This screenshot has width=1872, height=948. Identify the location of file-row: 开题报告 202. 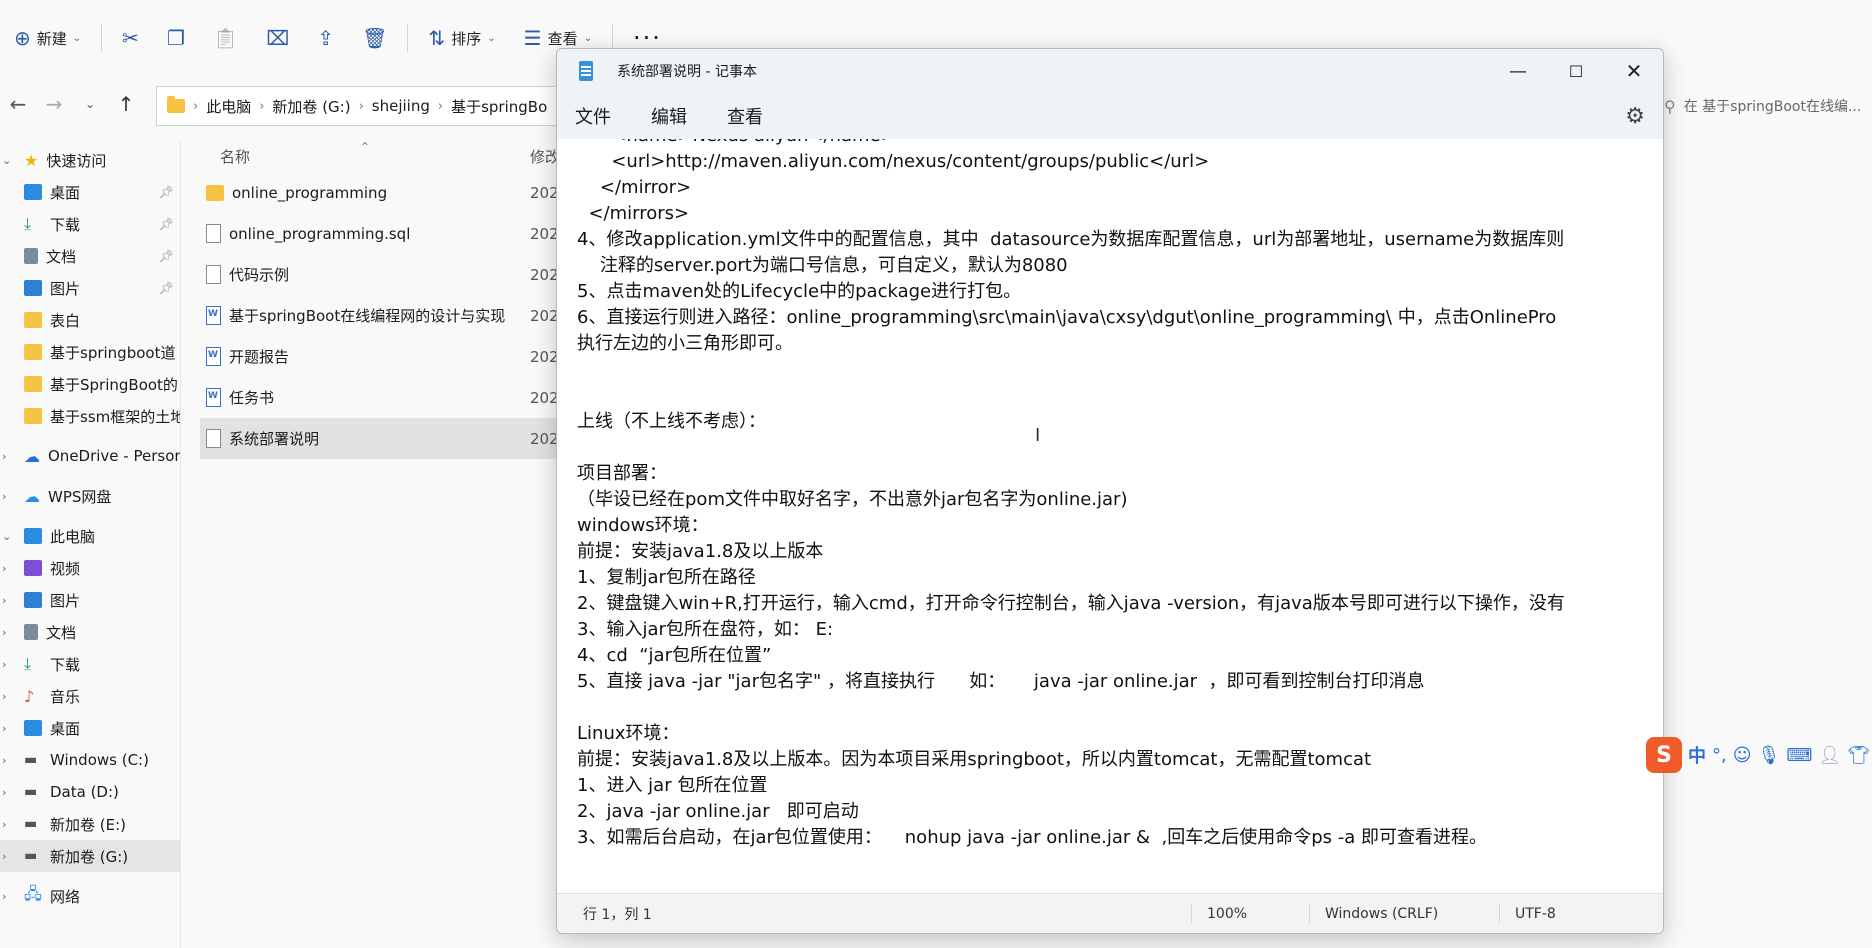
(380, 356).